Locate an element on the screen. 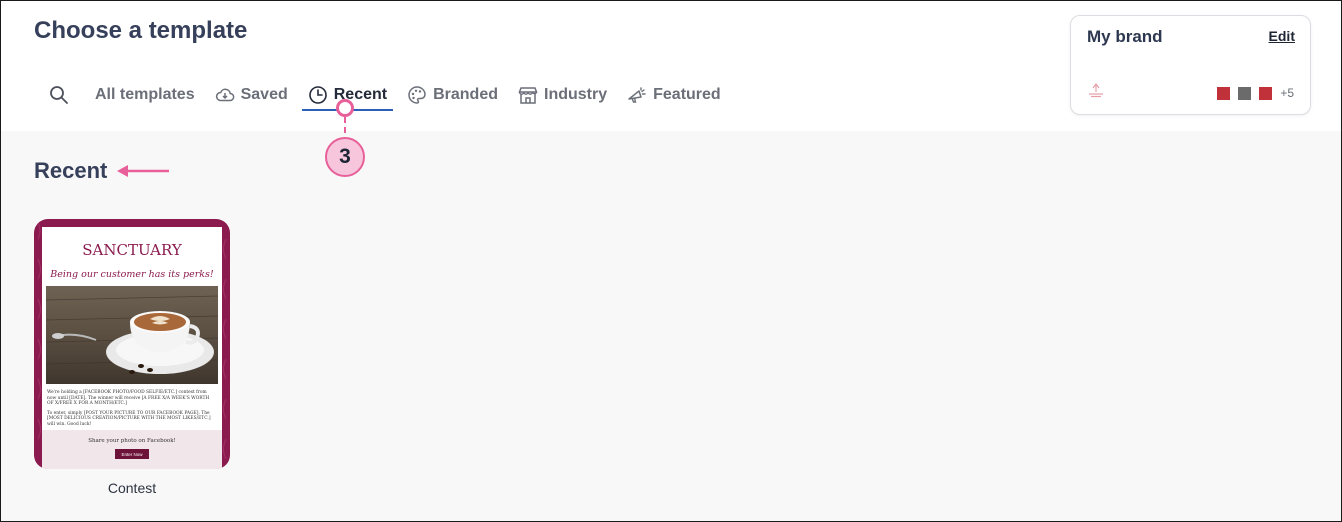 This screenshot has height=522, width=1342. preview-tagline: Being our customer has its perks! is located at coordinates (132, 274).